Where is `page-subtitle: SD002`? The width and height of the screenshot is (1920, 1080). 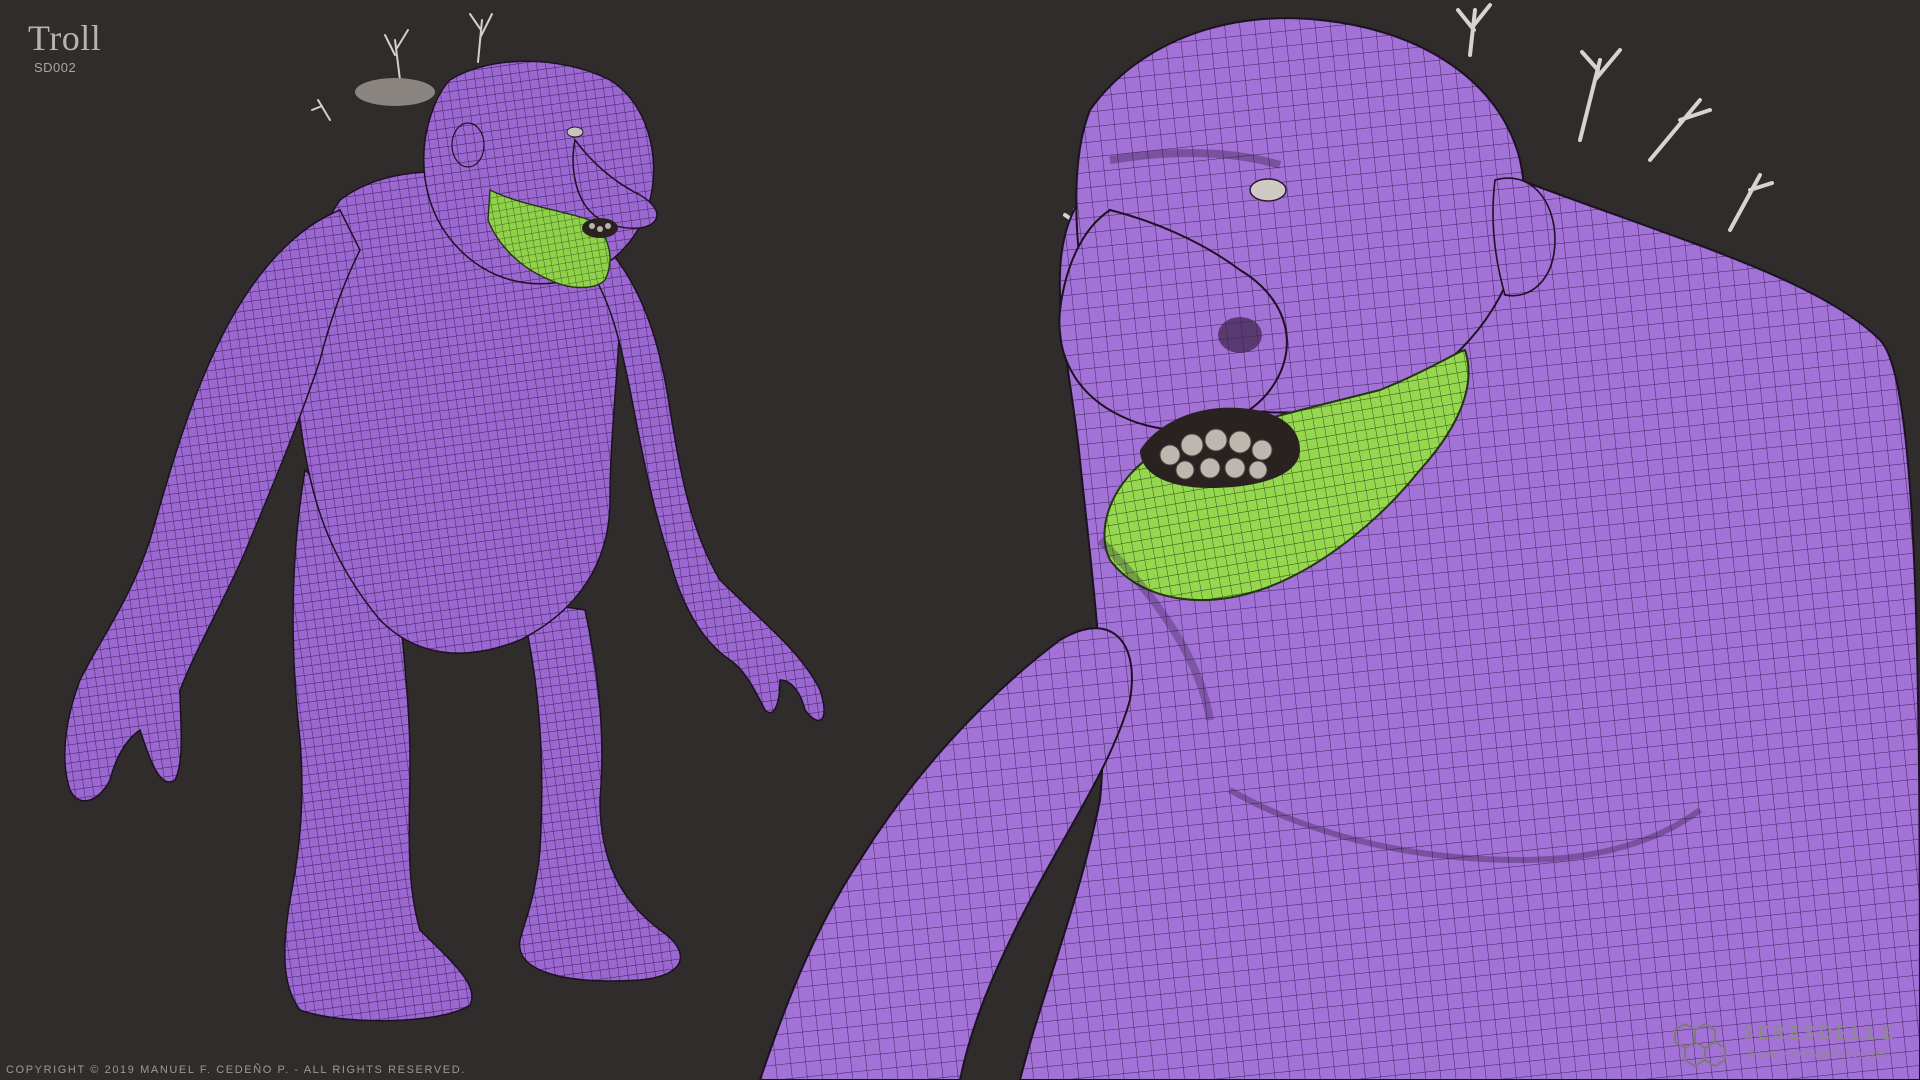
page-subtitle: SD002 is located at coordinates (55, 67).